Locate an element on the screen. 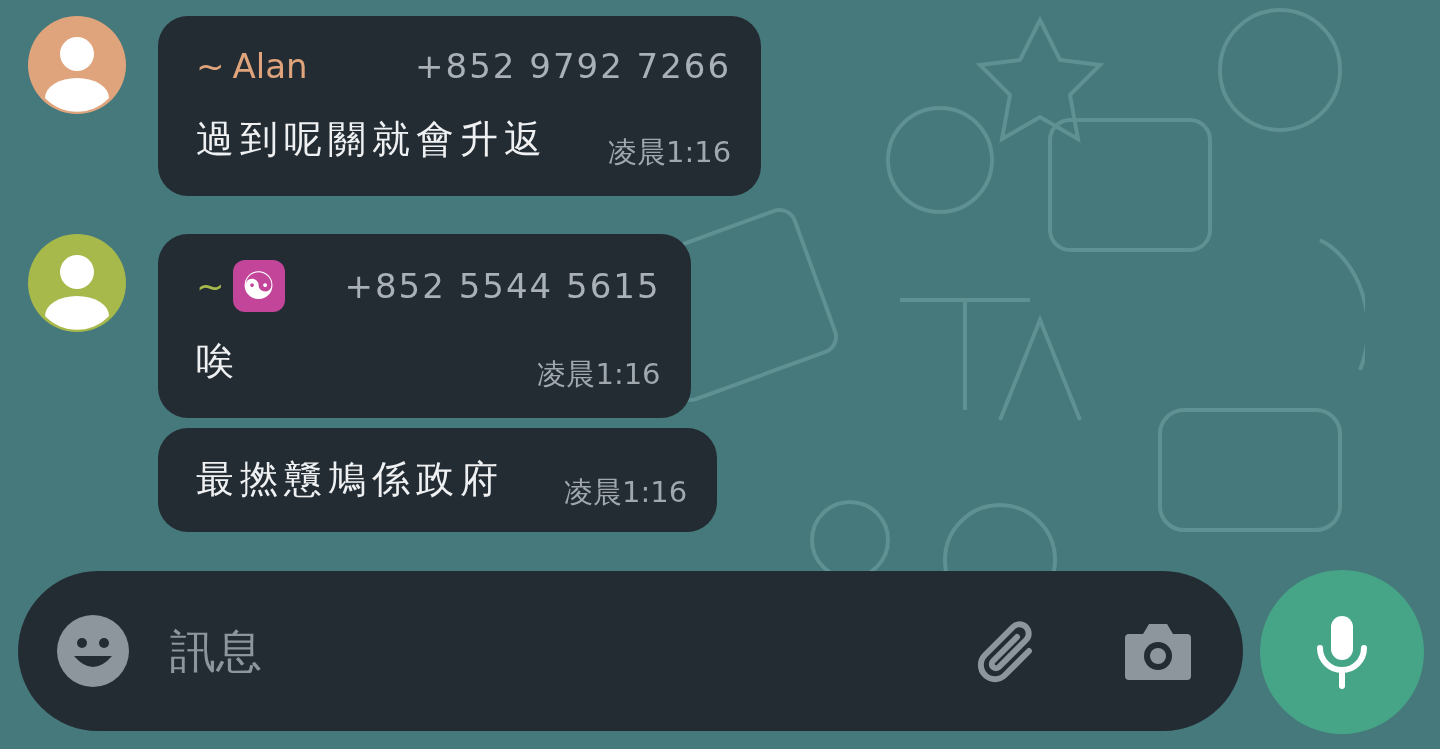 This screenshot has width=1440, height=749. phone-number: +852 5544 5615 is located at coordinates (502, 286).